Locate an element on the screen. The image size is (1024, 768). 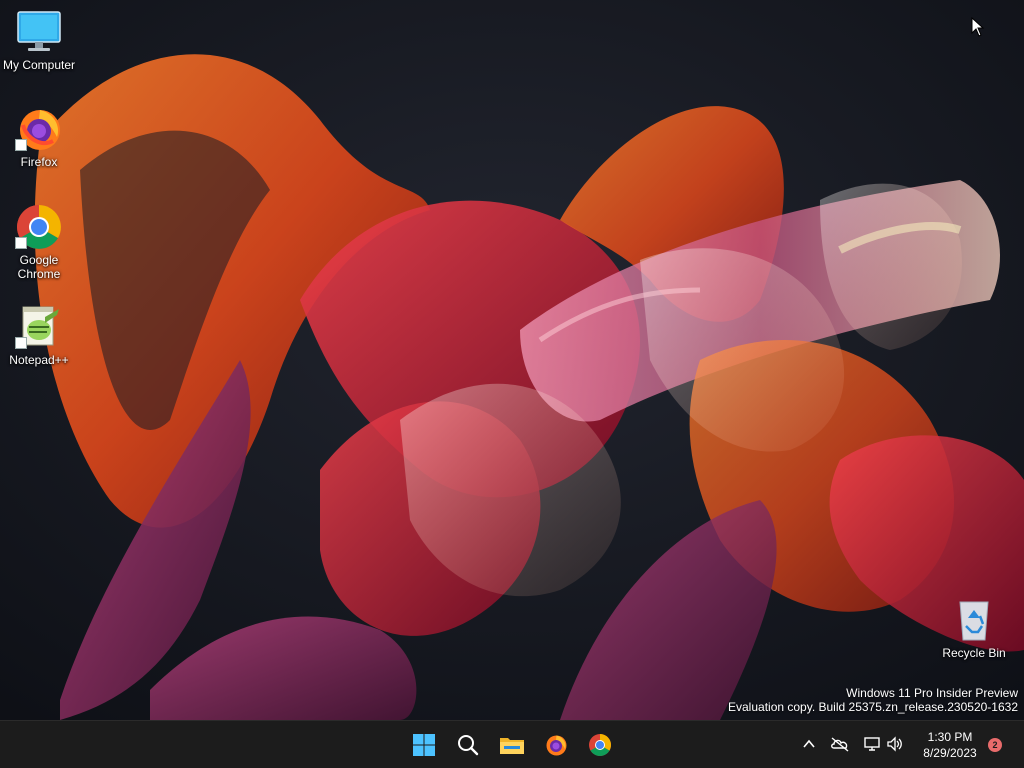
desktop-icon-label: Firefox is located at coordinates (39, 162).